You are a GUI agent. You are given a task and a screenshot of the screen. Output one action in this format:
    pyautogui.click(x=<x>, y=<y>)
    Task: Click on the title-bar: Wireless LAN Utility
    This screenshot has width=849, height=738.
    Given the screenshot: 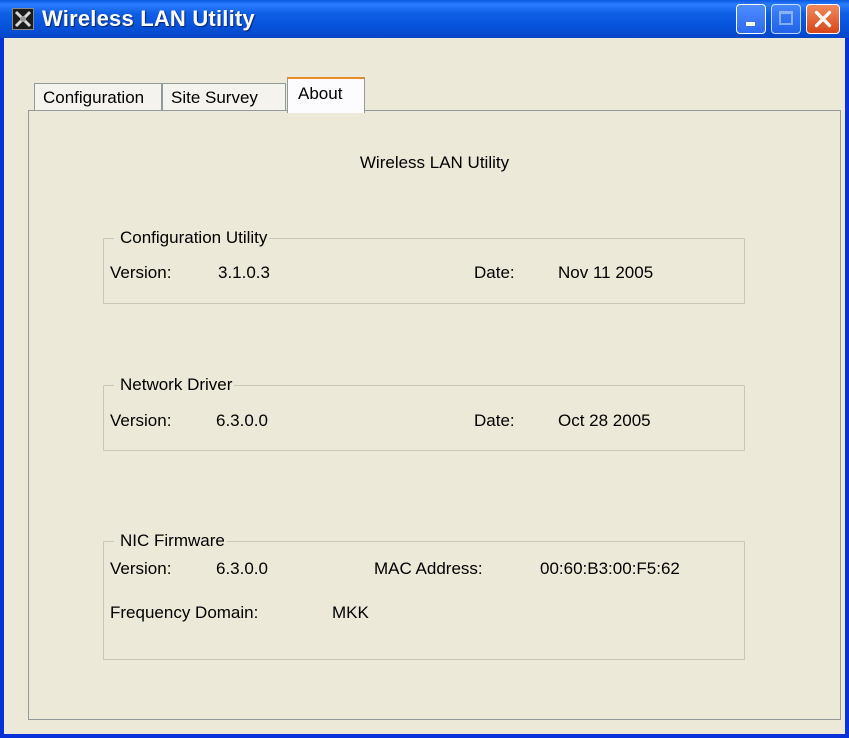 What is the action you would take?
    pyautogui.click(x=424, y=19)
    